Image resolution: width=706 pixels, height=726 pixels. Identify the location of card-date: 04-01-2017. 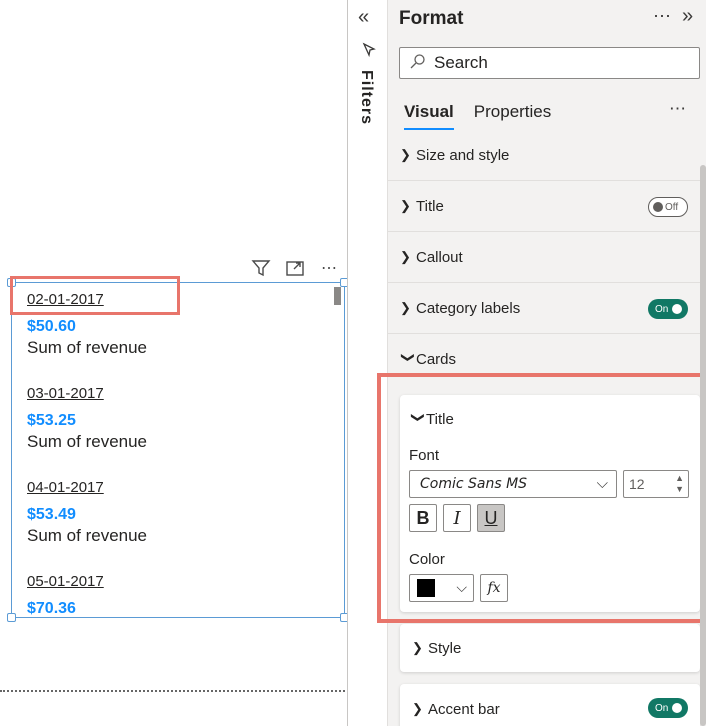
(65, 487).